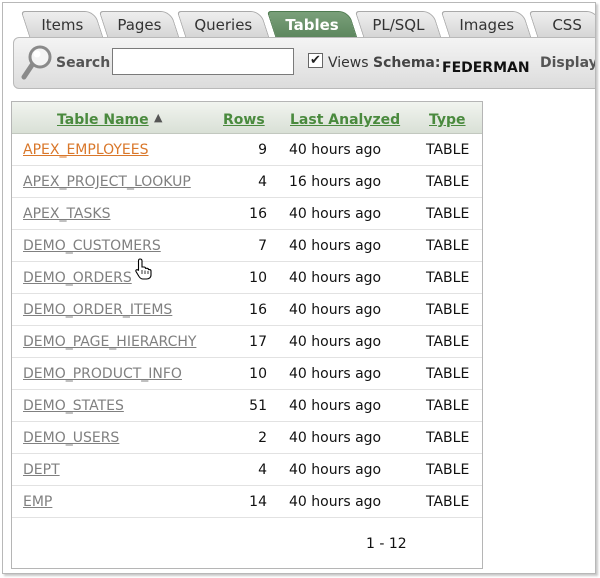  I want to click on table-row: DEPT 4 40 hours ago TABLE, so click(247, 470).